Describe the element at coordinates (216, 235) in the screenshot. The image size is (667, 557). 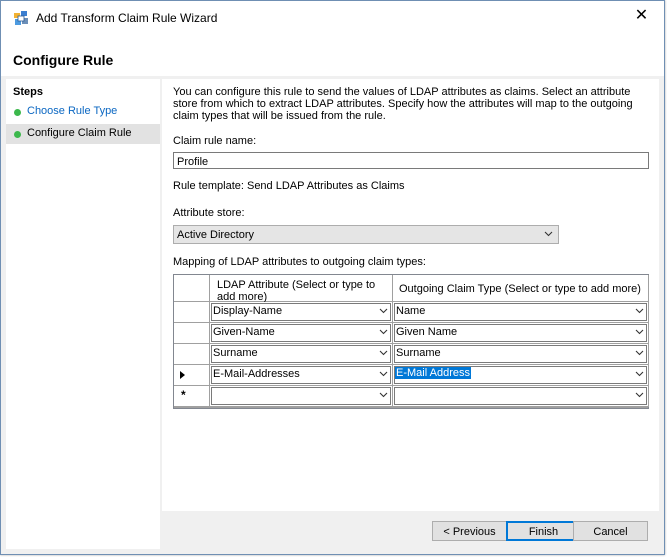
I see `attribute-store-value: Active Directory` at that location.